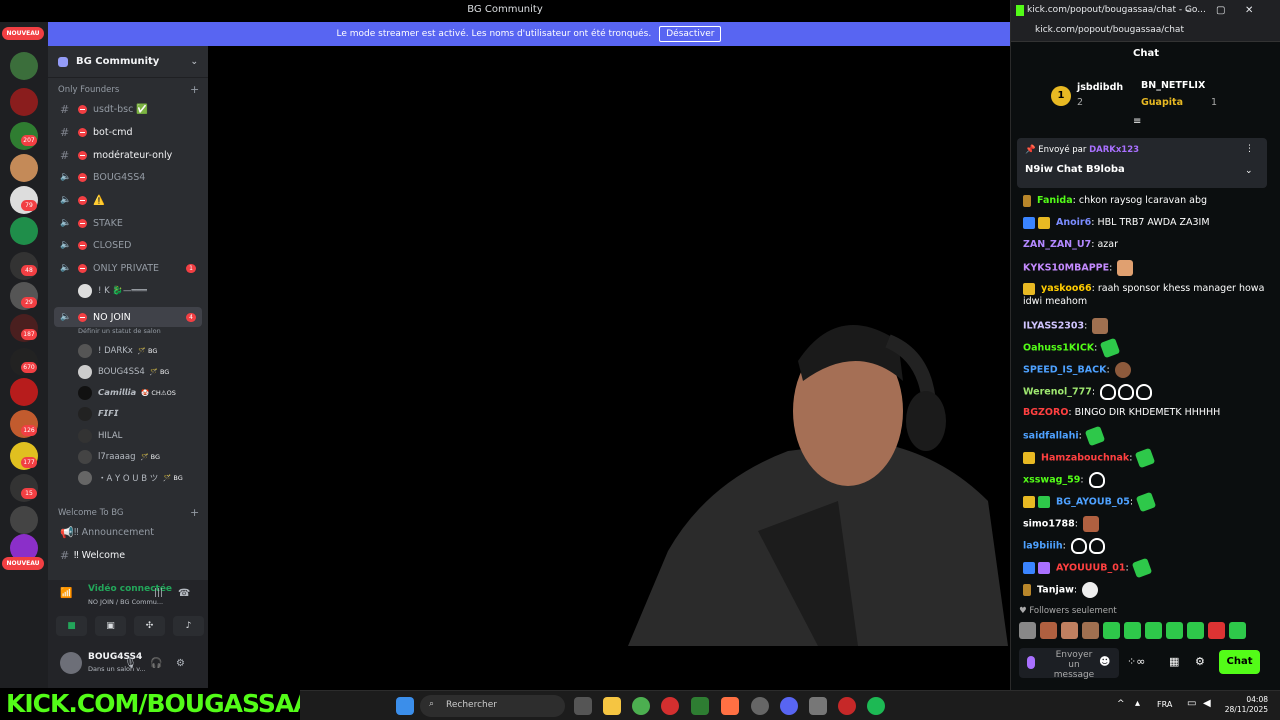  What do you see at coordinates (1148, 524) in the screenshot?
I see `chat-message: simo1788:` at bounding box center [1148, 524].